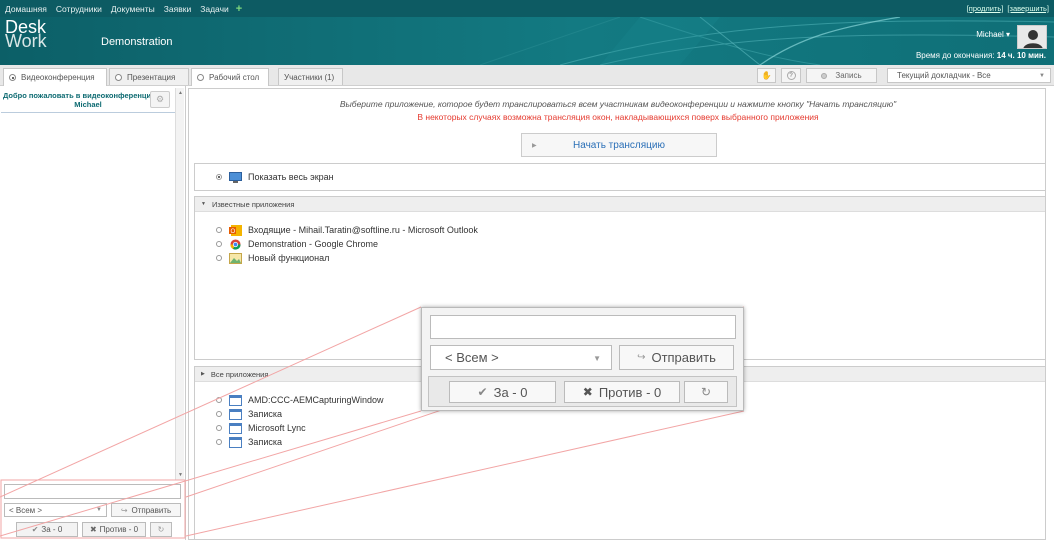 Image resolution: width=1054 pixels, height=540 pixels. Describe the element at coordinates (180, 93) in the screenshot. I see `scroll-up-icon: ▲` at that location.